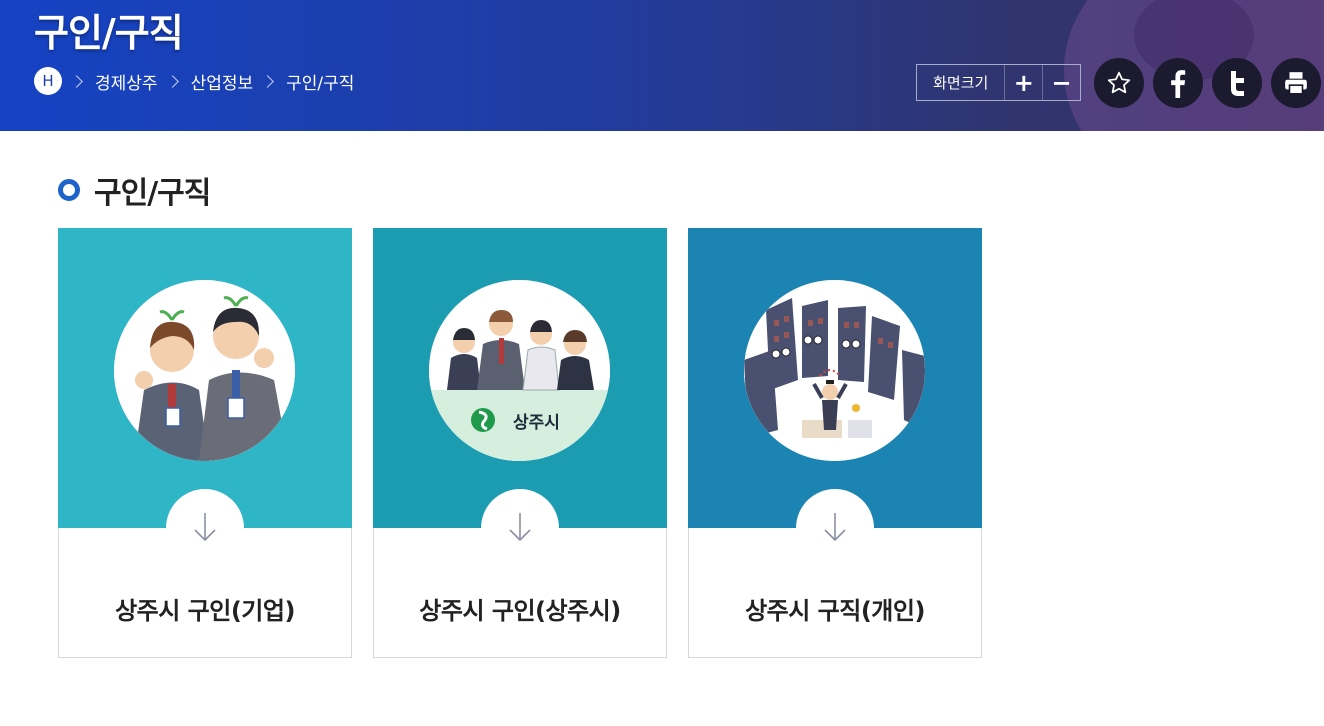 The height and width of the screenshot is (726, 1324). I want to click on facebook-icon, so click(1178, 84).